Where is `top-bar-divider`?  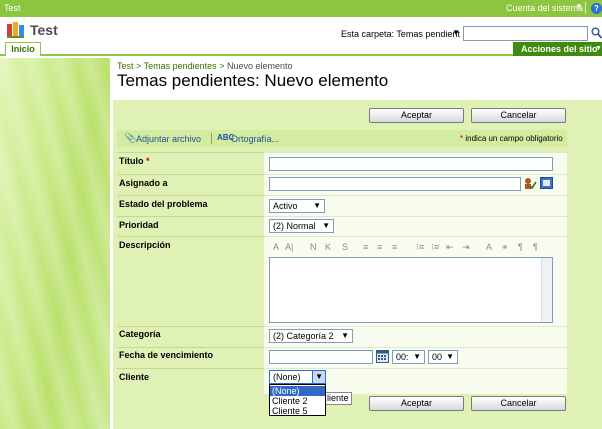
top-bar-divider is located at coordinates (585, 8).